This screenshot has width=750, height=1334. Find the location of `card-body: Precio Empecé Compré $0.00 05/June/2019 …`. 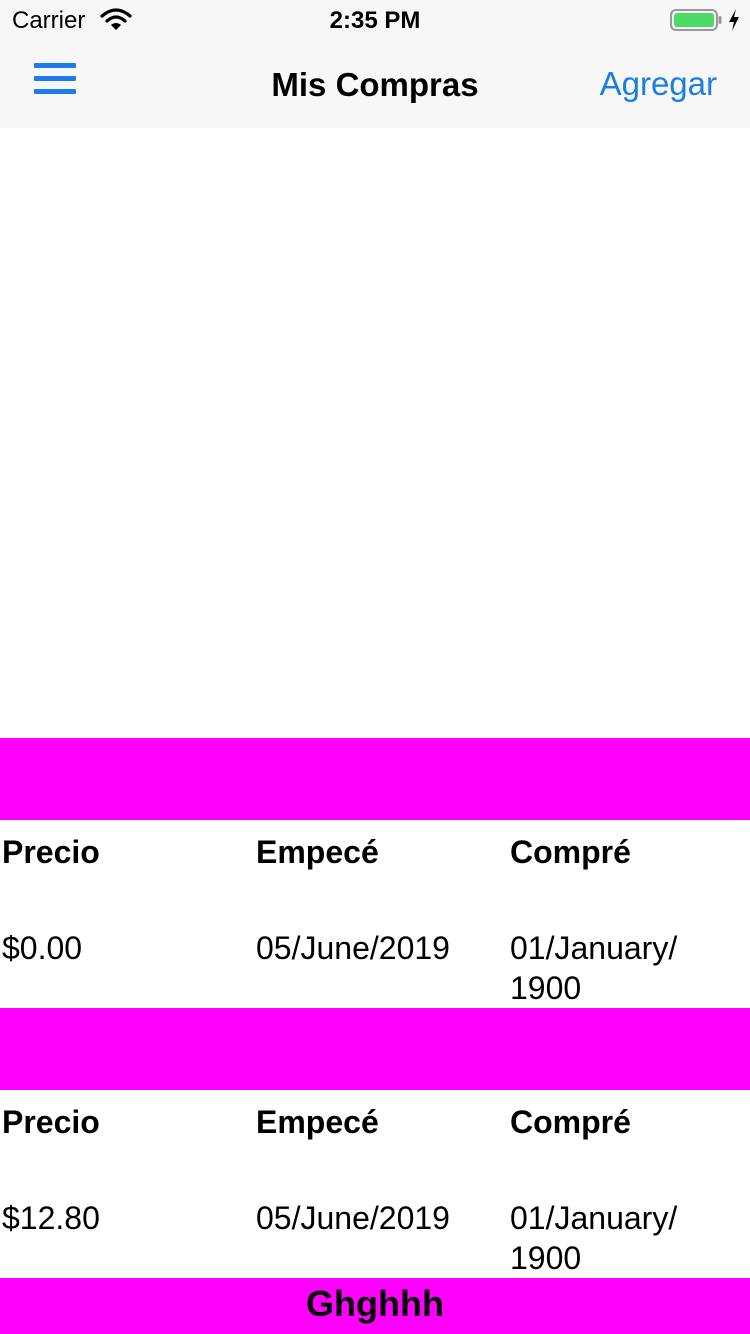

card-body: Precio Empecé Compré $0.00 05/June/2019 … is located at coordinates (375, 914).